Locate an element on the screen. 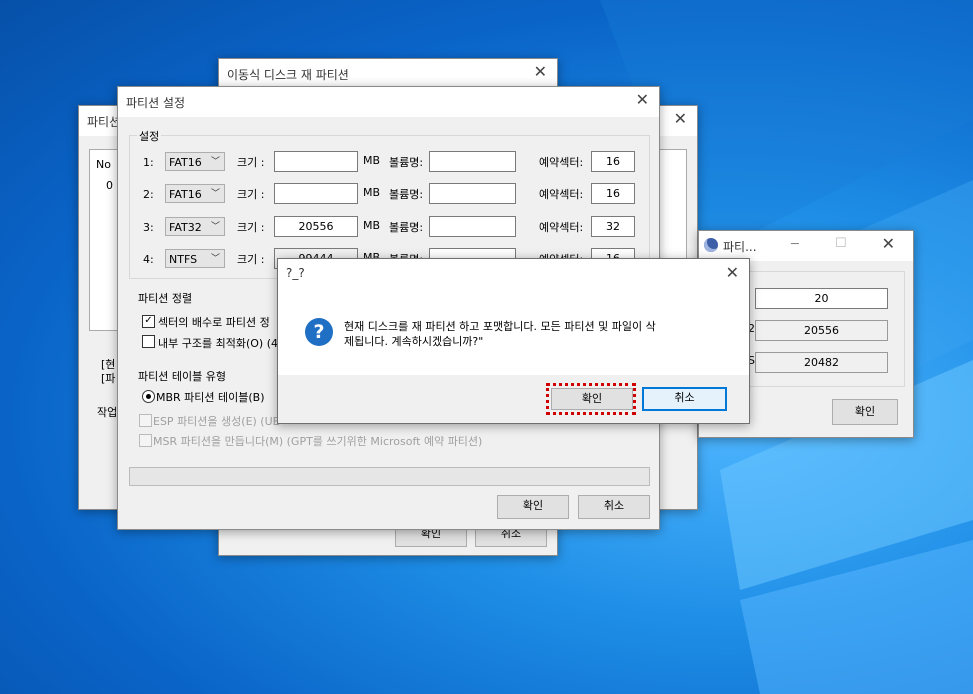 This screenshot has width=973, height=694. progress-bar is located at coordinates (389, 476).